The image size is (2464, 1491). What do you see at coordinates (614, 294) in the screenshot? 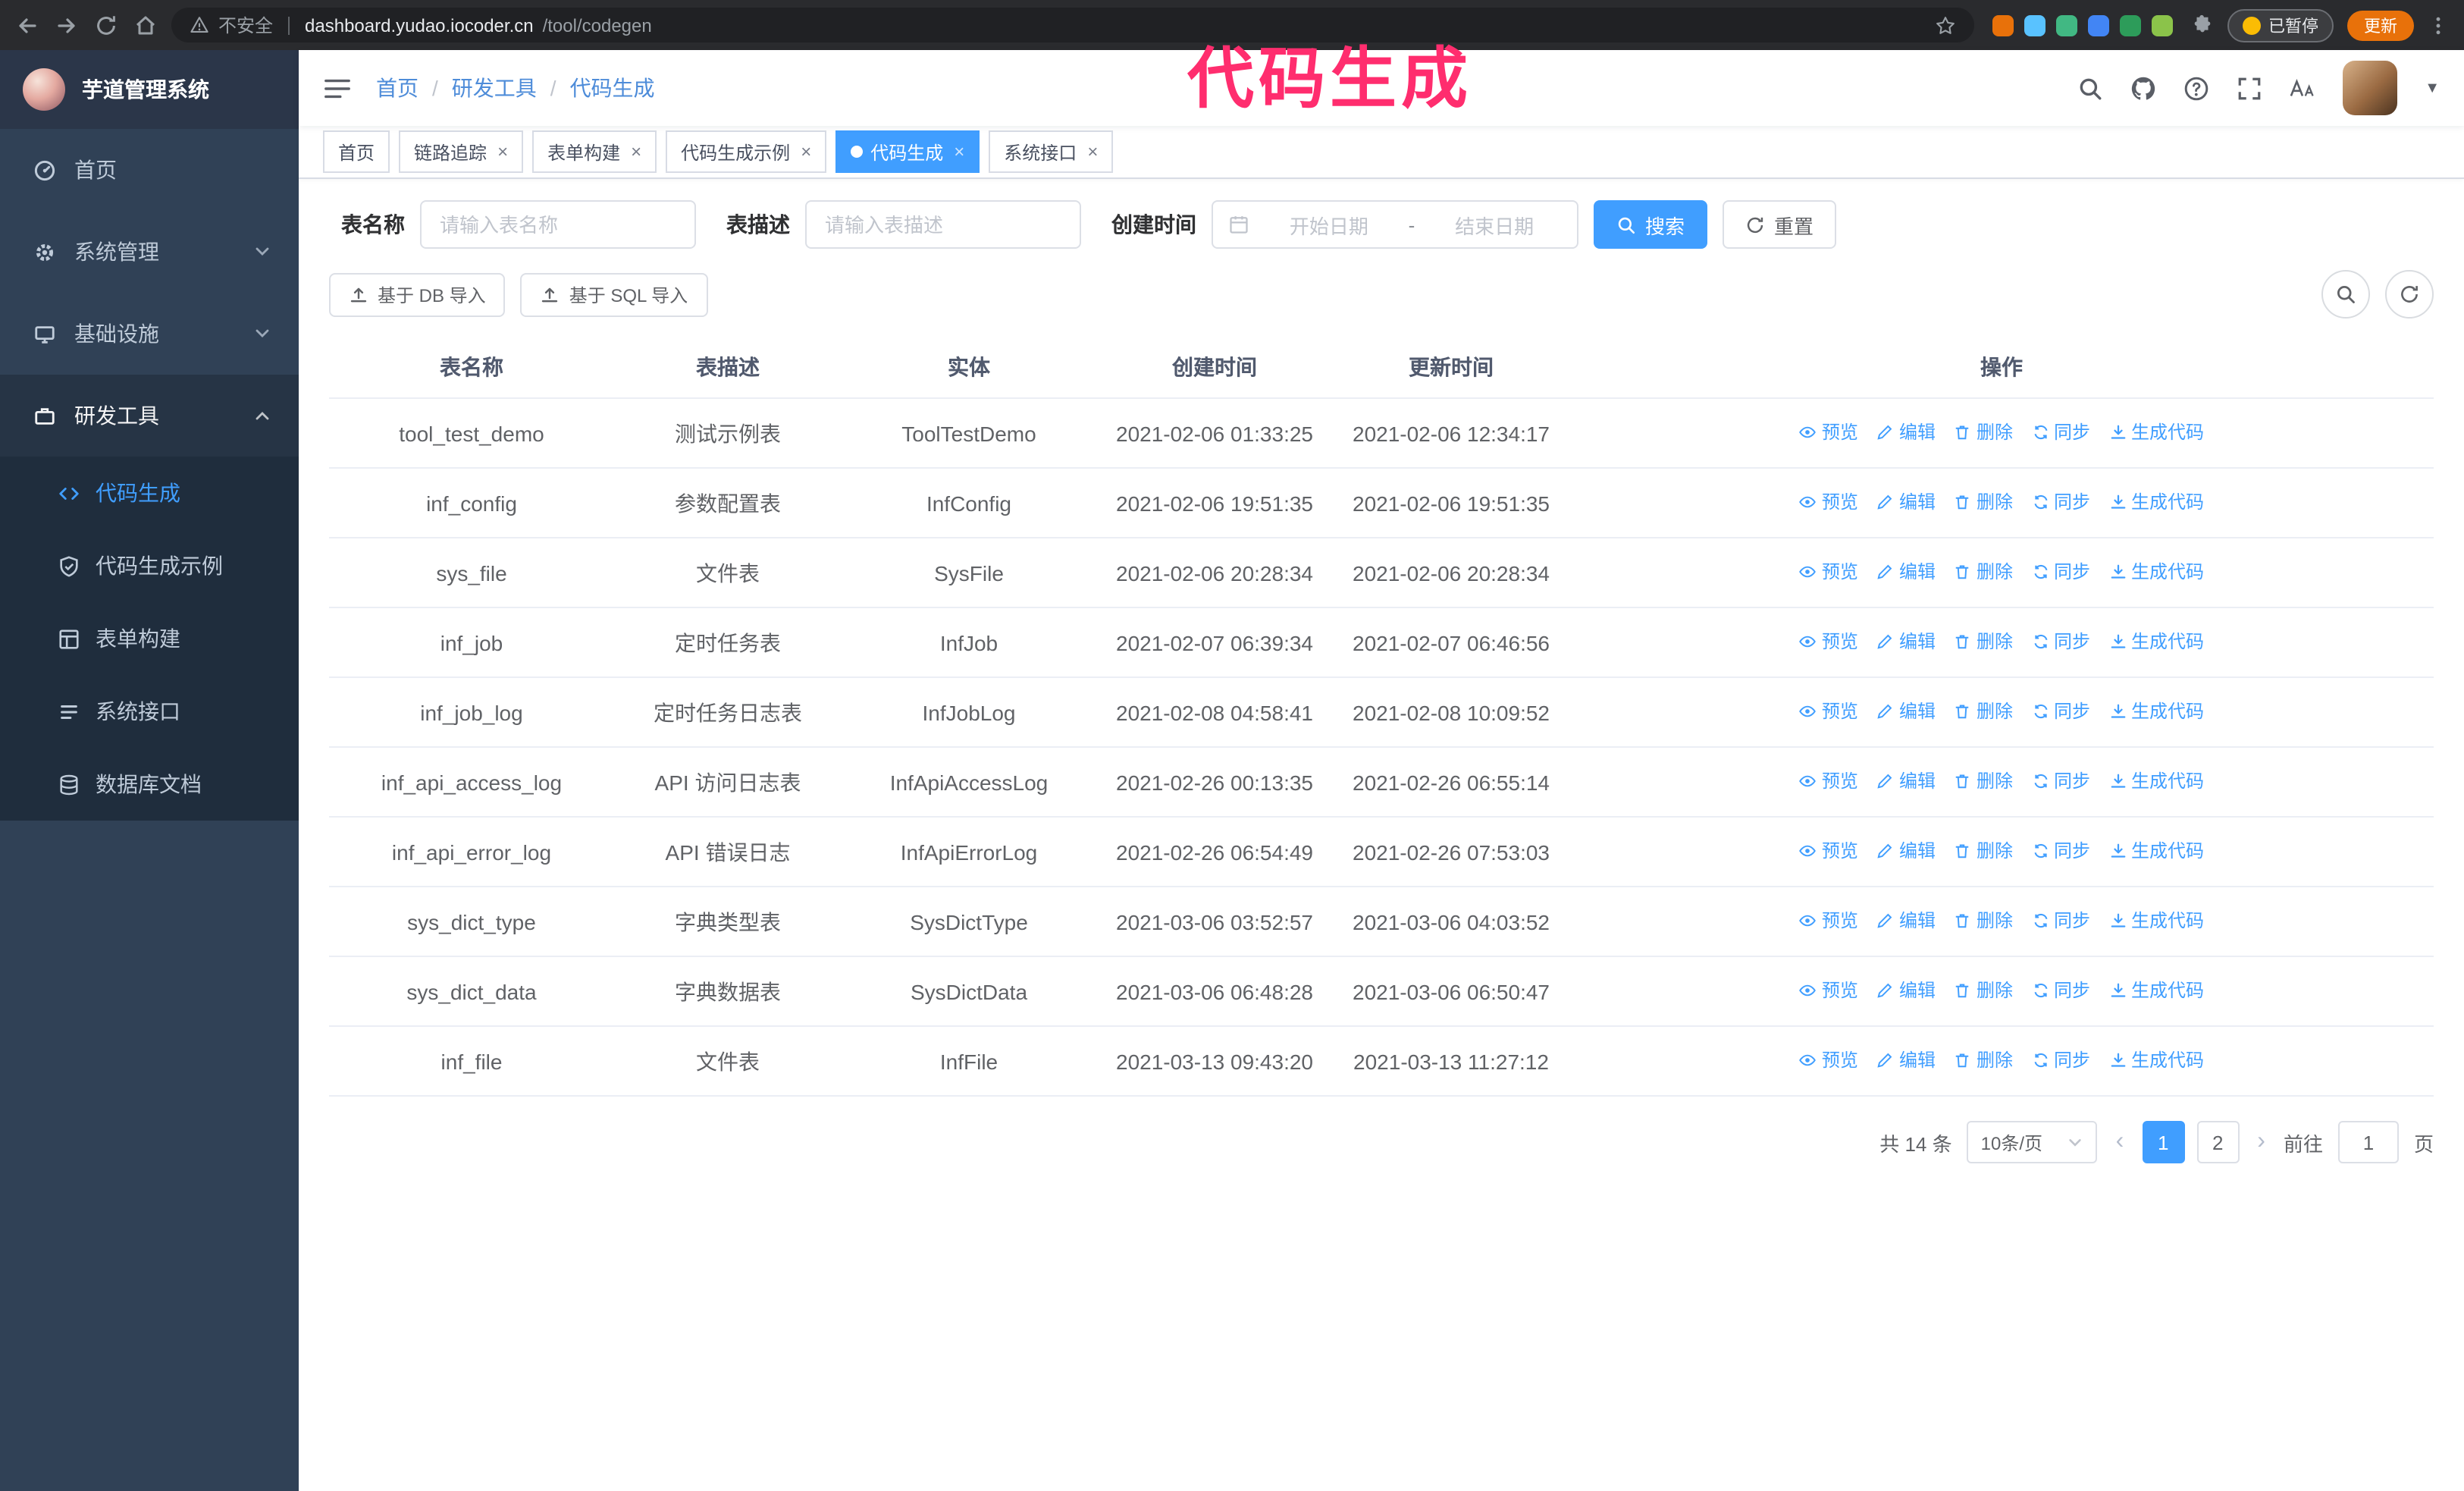
I see `import-sql-button: 基于 SQL 导入` at bounding box center [614, 294].